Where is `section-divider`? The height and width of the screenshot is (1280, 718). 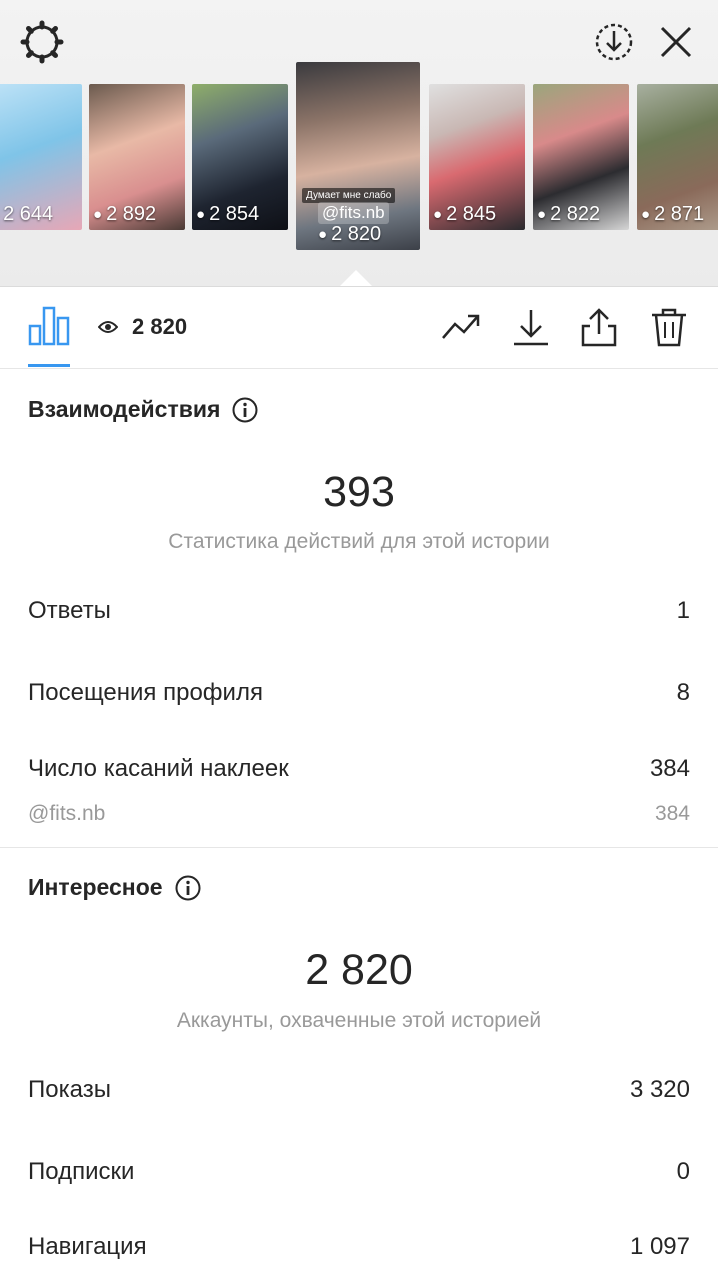 section-divider is located at coordinates (359, 847).